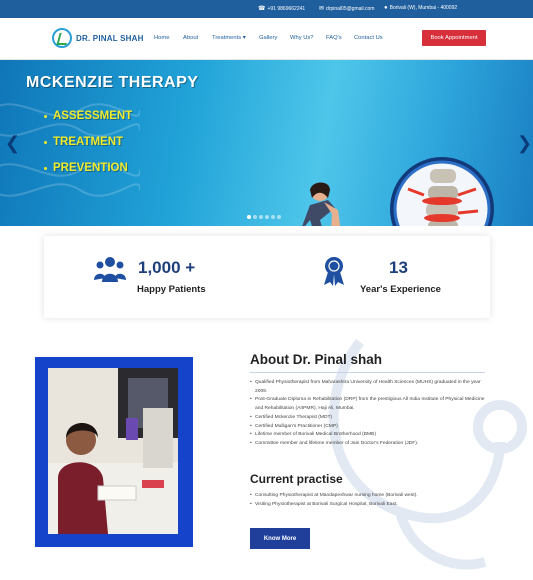 Image resolution: width=533 pixels, height=580 pixels. What do you see at coordinates (88, 142) in the screenshot?
I see `hero-bullet: TREATMENT` at bounding box center [88, 142].